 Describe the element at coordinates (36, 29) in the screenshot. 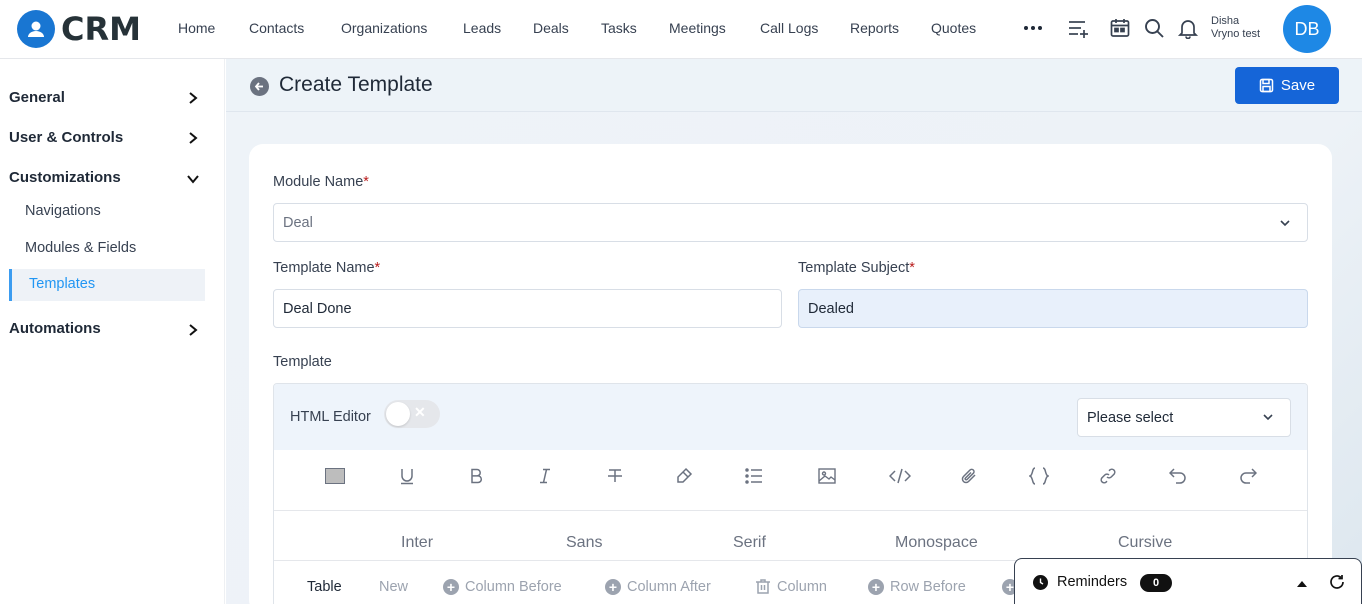

I see `logo-user-icon` at that location.